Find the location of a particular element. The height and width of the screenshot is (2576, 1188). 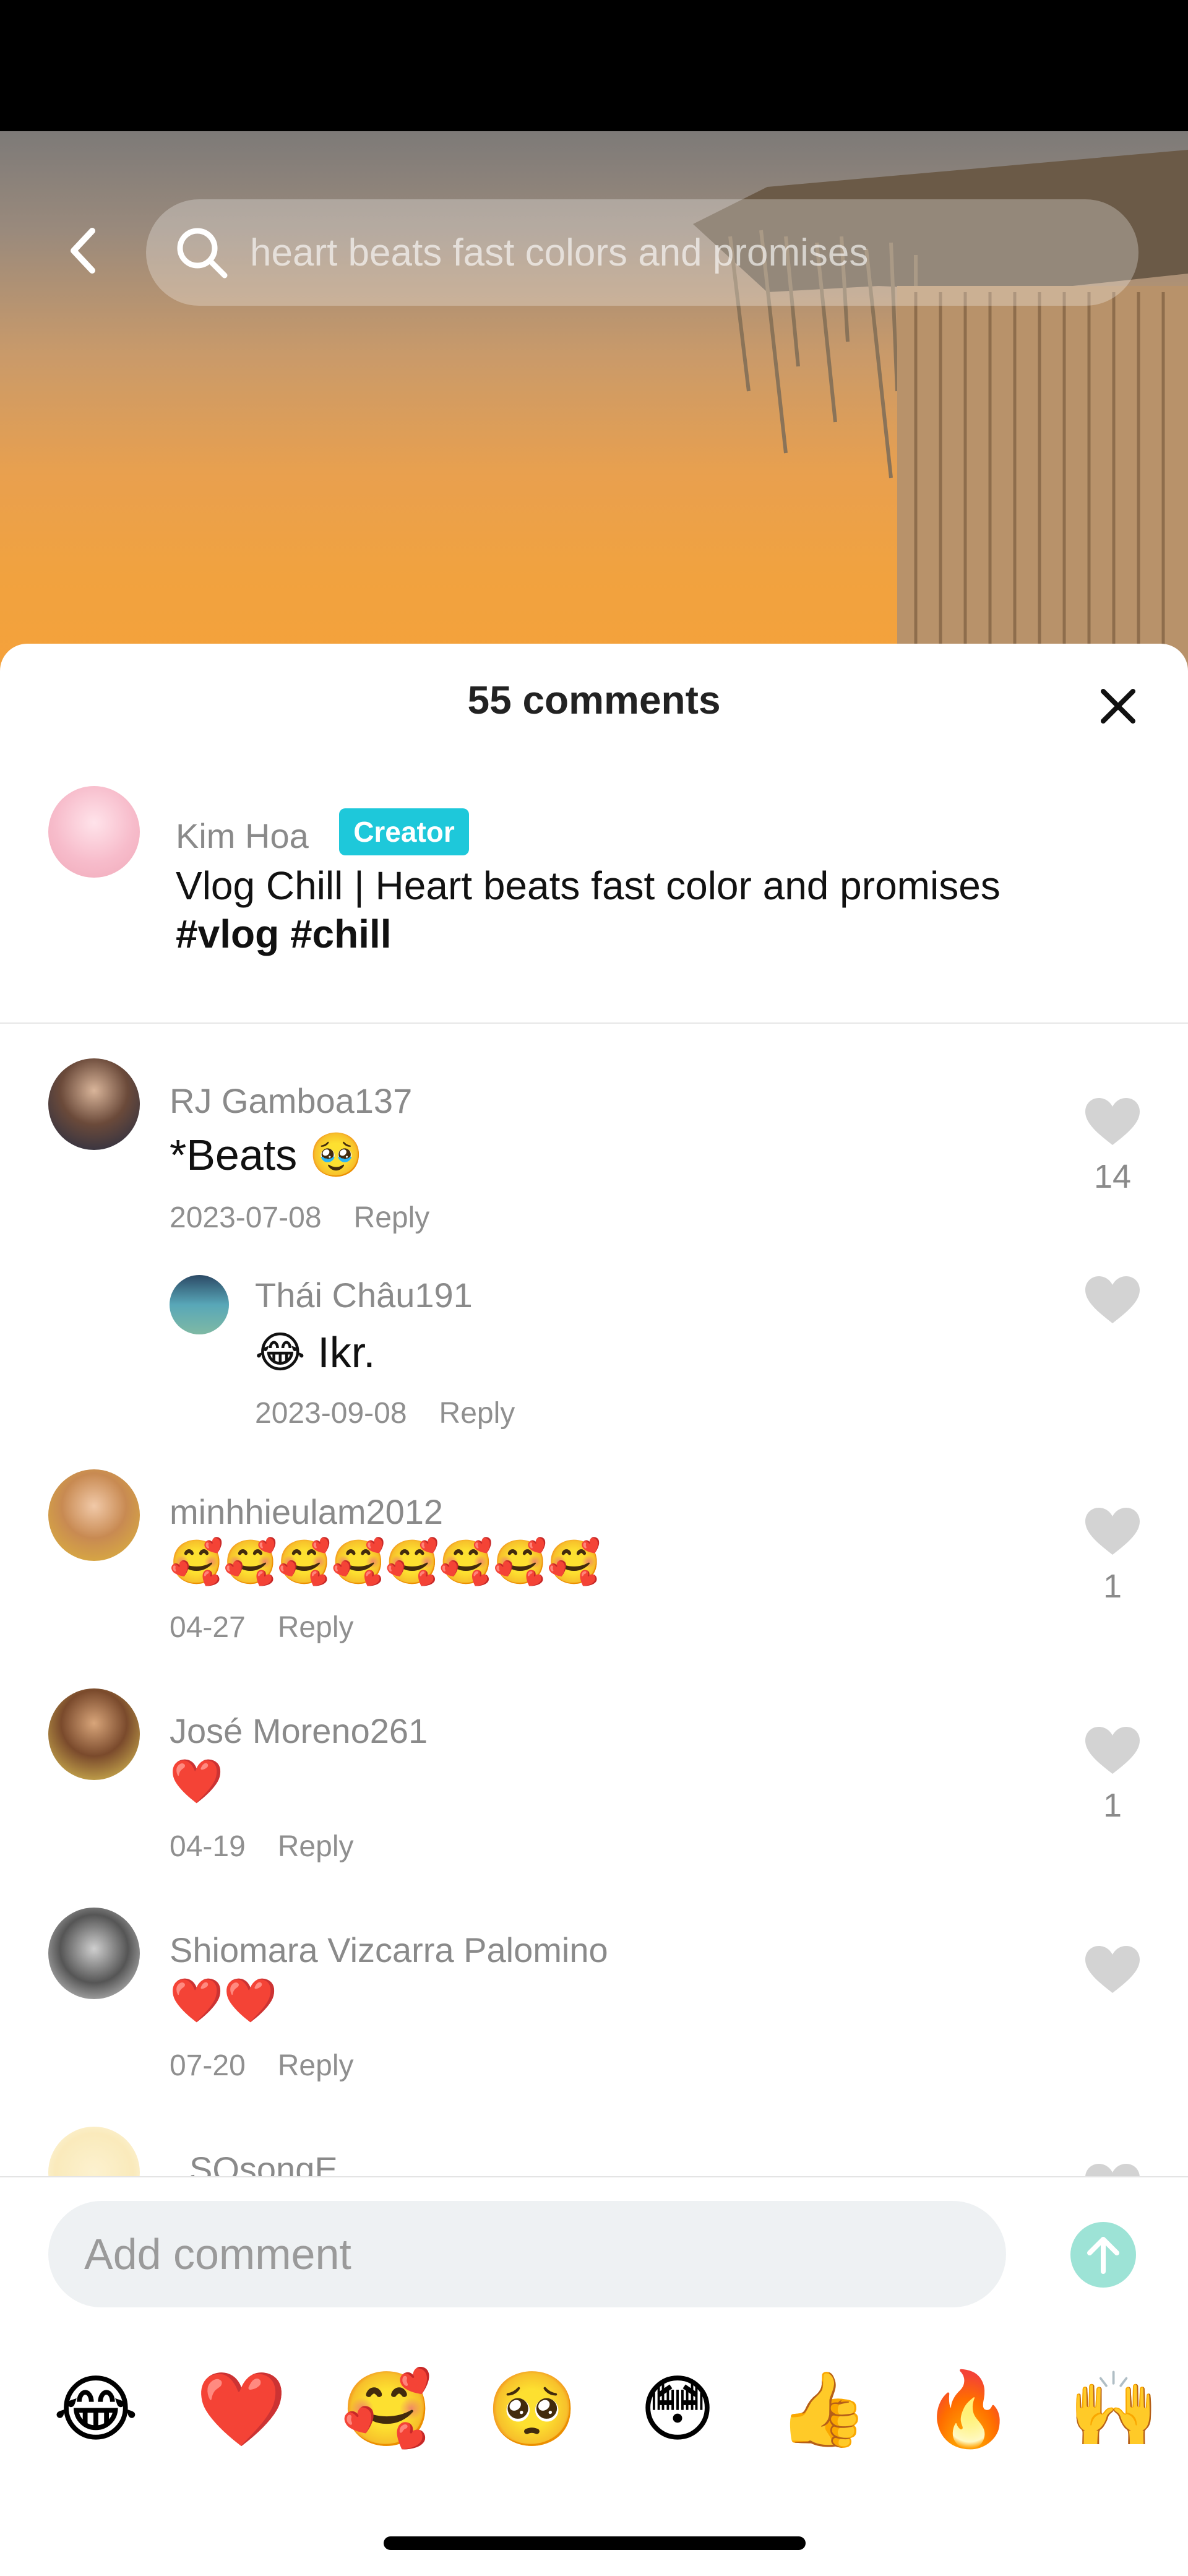

comment-text: 😂 Ikr. is located at coordinates (315, 1352).